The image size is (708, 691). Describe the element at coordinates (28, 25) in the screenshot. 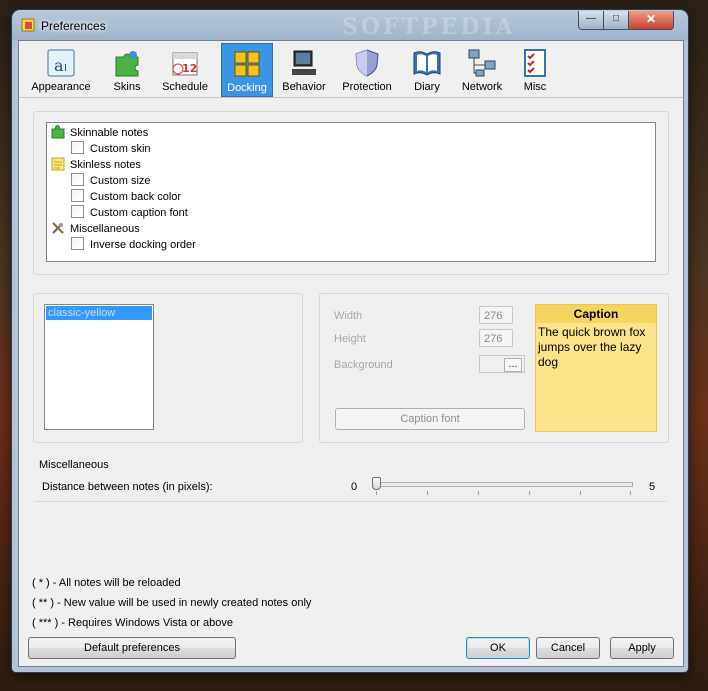

I see `app-icon` at that location.